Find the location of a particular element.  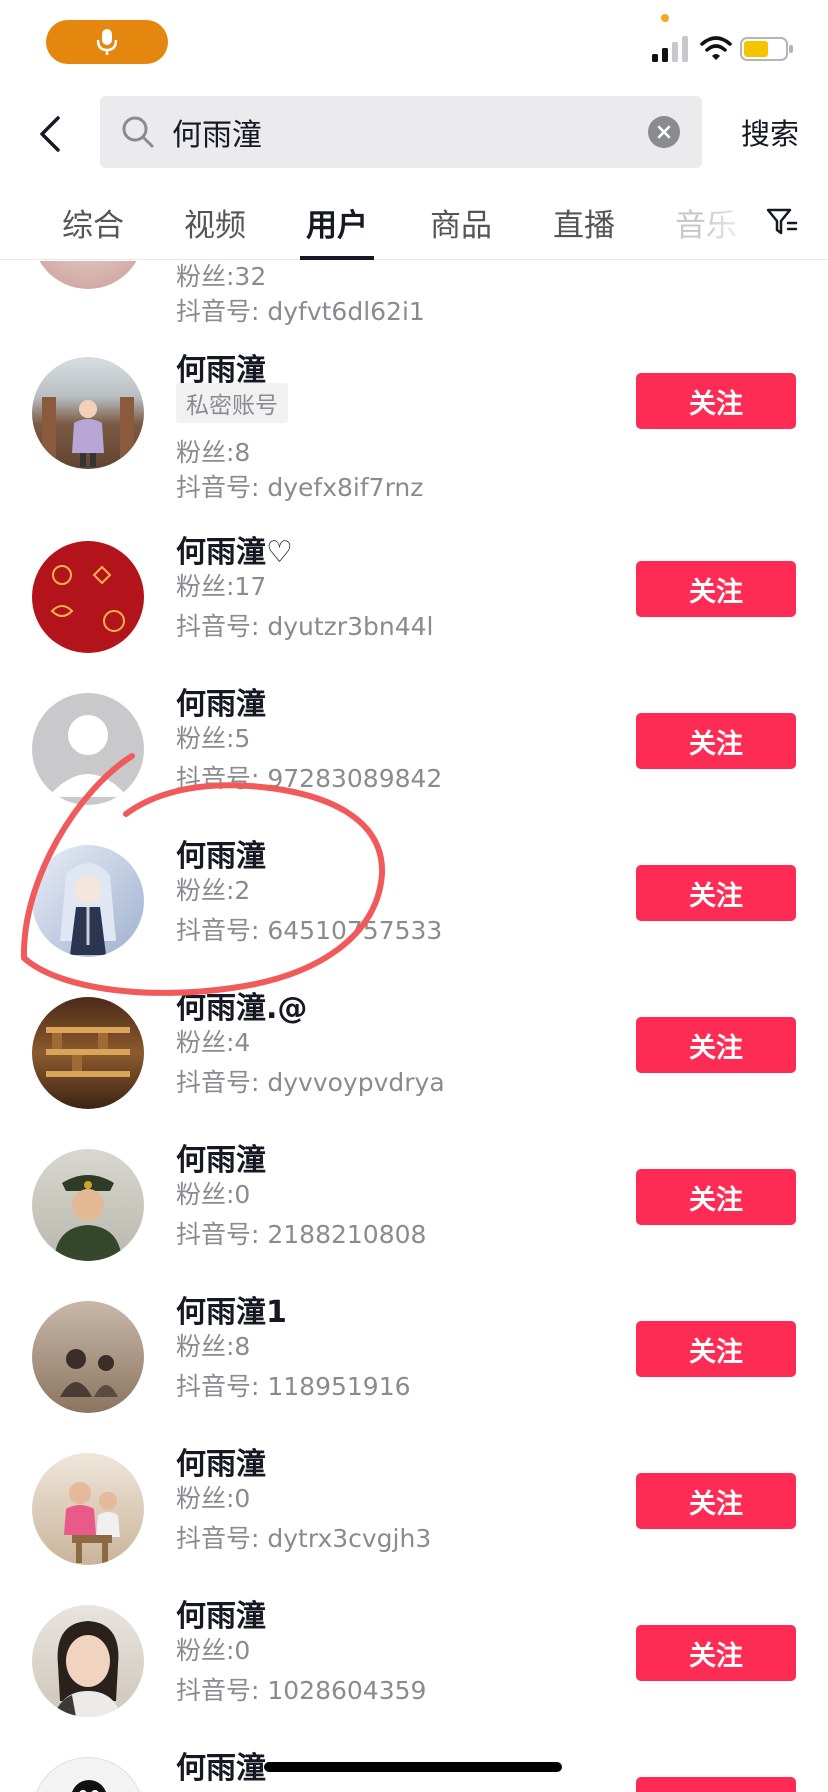

status-bar is located at coordinates (414, 44).